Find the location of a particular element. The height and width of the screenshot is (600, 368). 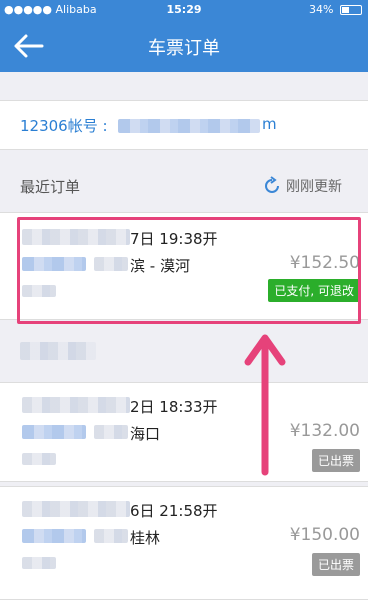

account-tail: m is located at coordinates (269, 124).